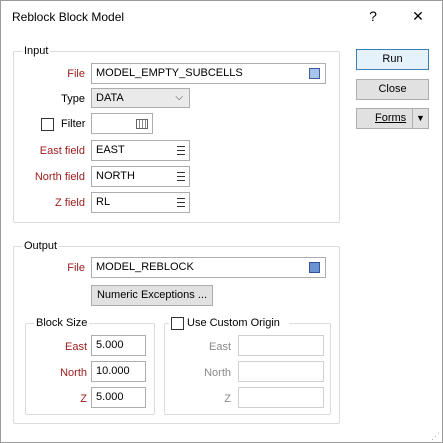  I want to click on use-custom-origin-checkbox, so click(177, 323).